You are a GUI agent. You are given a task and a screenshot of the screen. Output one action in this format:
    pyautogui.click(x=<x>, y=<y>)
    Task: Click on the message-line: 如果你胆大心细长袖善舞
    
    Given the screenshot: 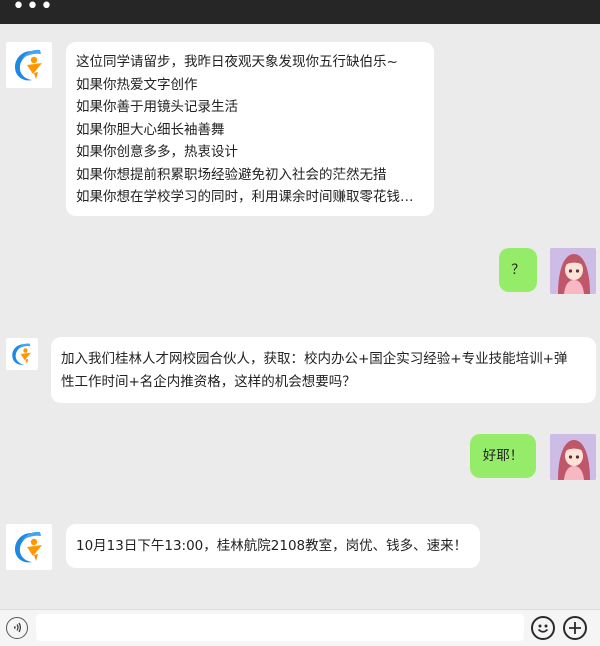 What is the action you would take?
    pyautogui.click(x=150, y=129)
    